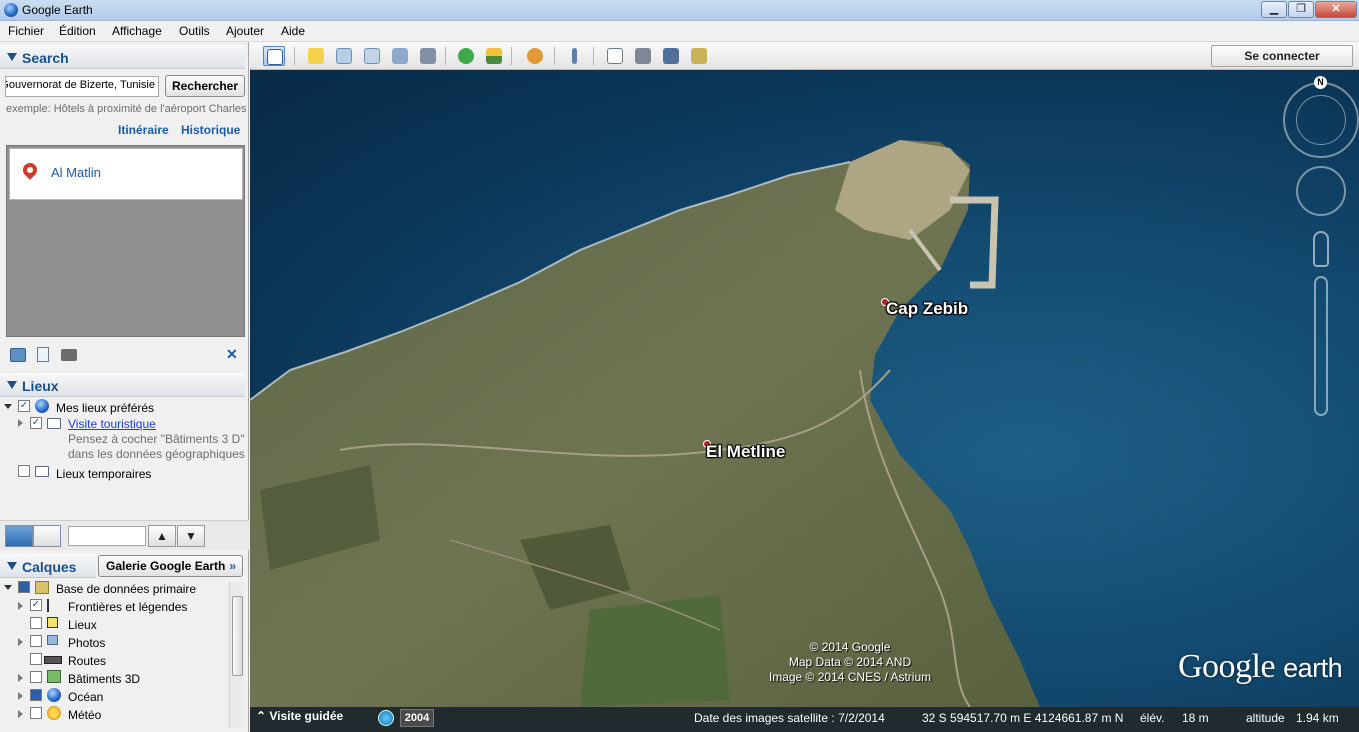  Describe the element at coordinates (143, 130) in the screenshot. I see `itinerary-link: Itinéraire` at that location.